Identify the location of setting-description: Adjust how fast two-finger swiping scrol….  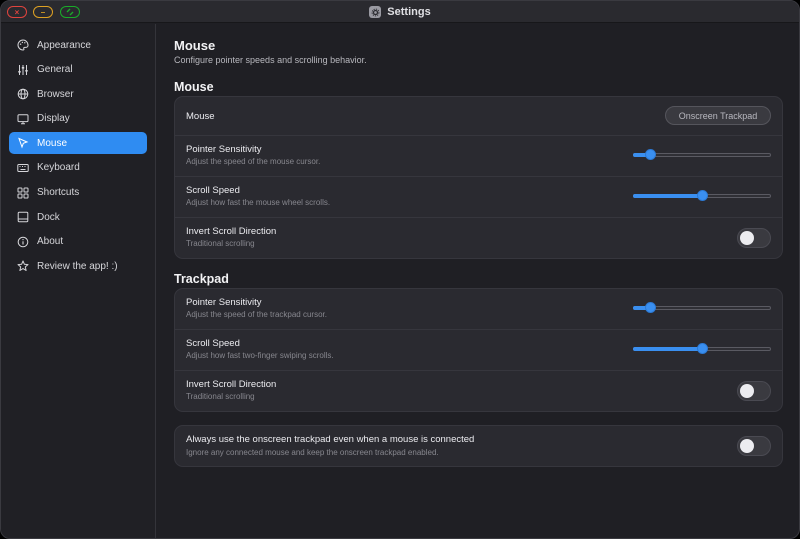
(260, 355).